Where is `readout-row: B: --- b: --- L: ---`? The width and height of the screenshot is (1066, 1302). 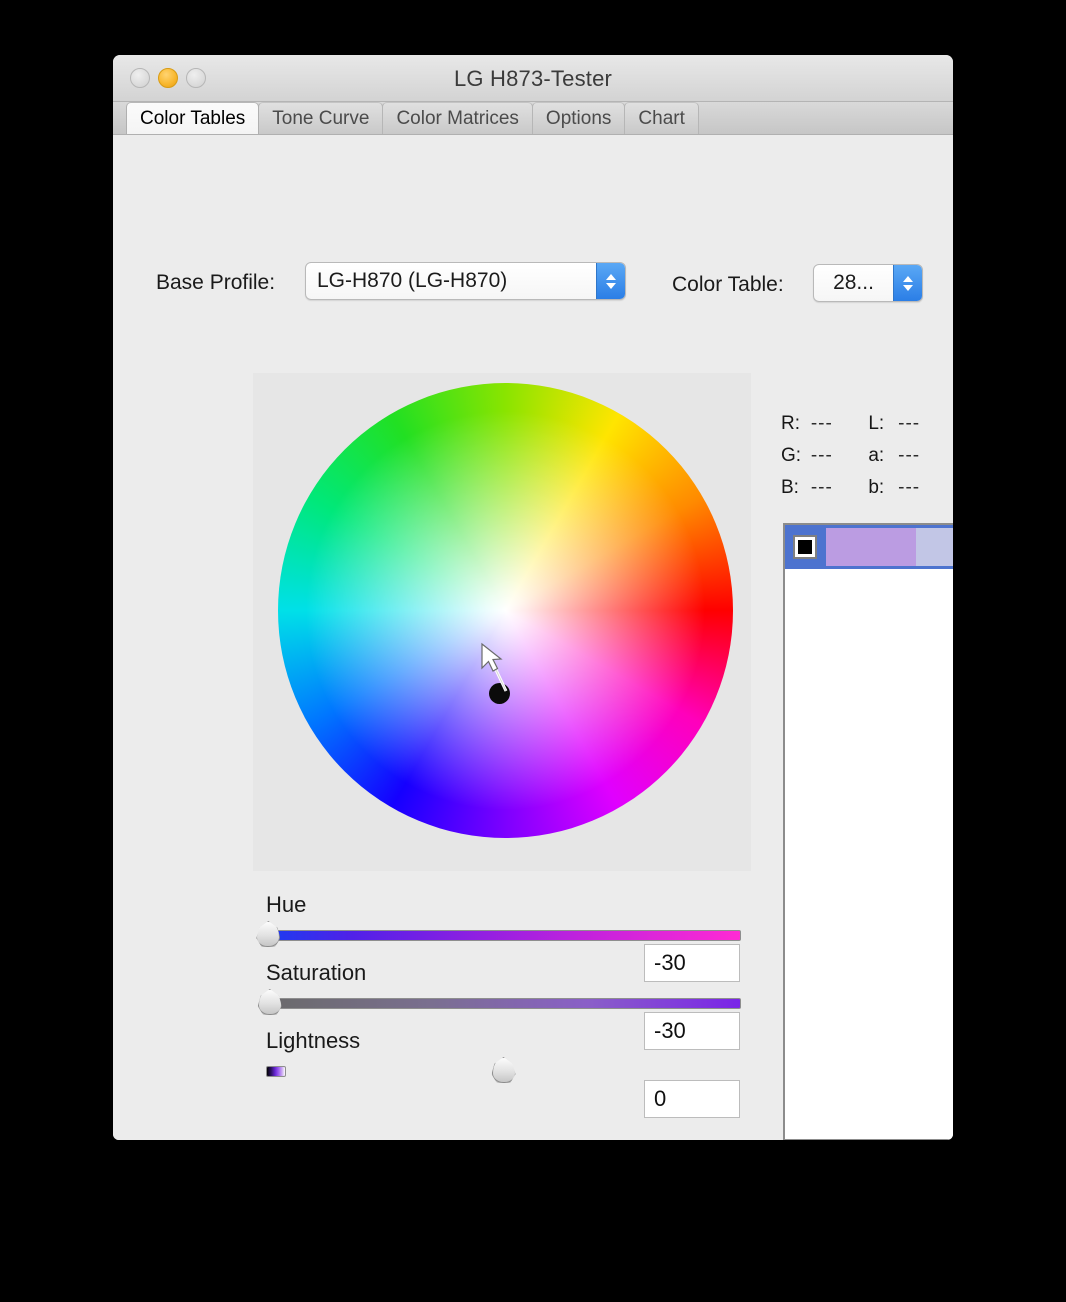
readout-row: B: --- b: --- L: --- is located at coordinates (867, 493).